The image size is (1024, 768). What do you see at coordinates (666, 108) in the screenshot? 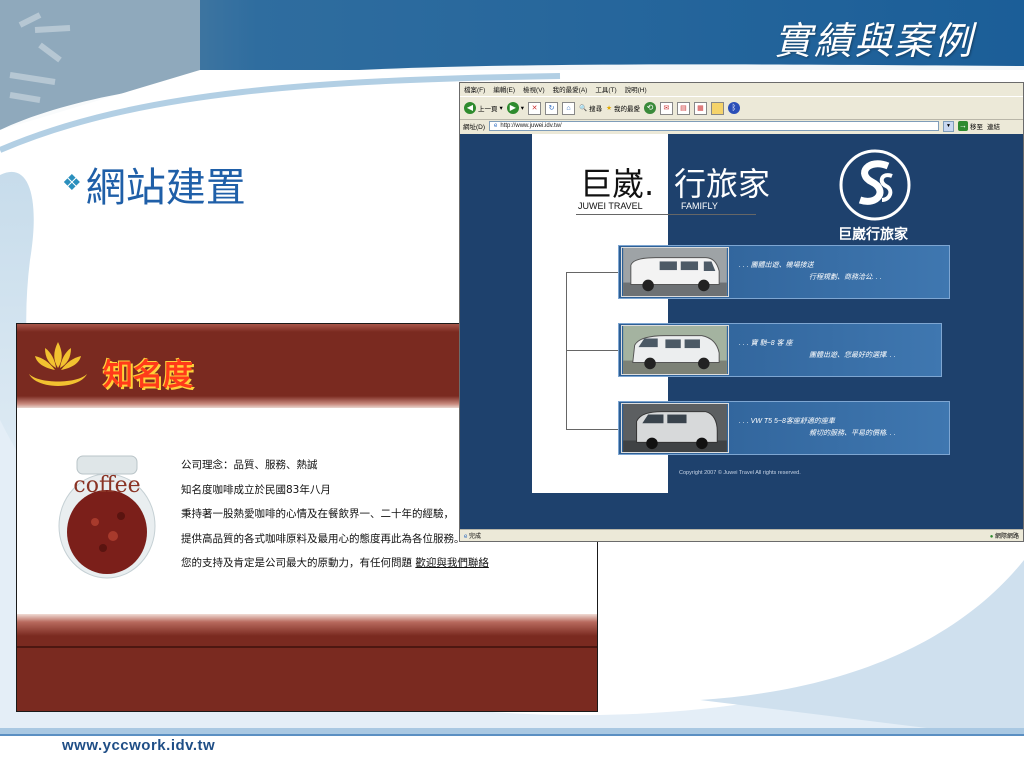
I see `mail-icon: ✉` at bounding box center [666, 108].